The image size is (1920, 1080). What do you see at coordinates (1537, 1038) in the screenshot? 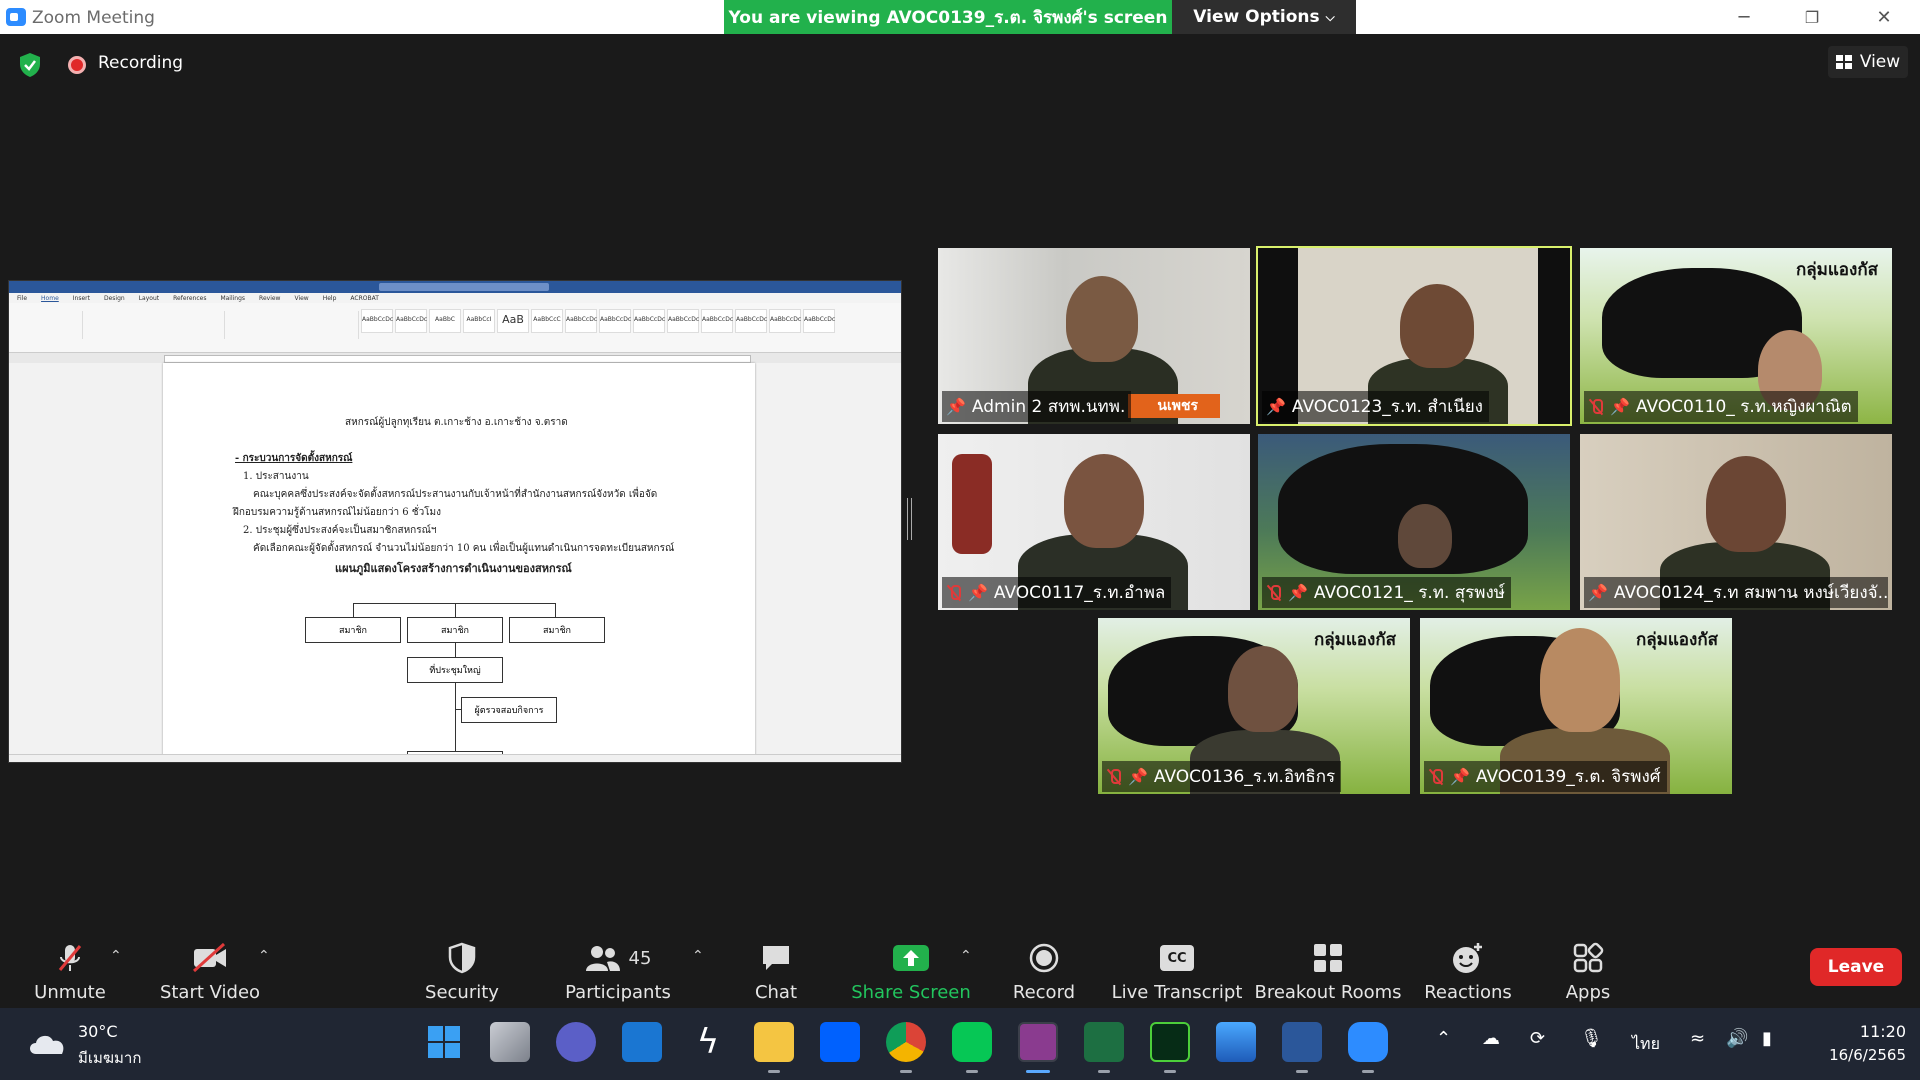
I see `sync-icon: ⟳` at bounding box center [1537, 1038].